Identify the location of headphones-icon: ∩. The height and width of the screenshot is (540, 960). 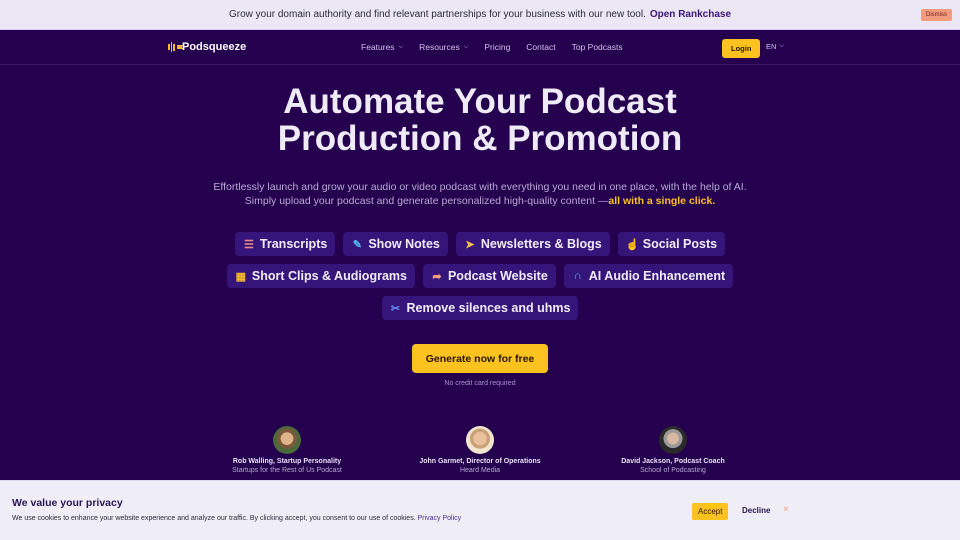
(577, 276).